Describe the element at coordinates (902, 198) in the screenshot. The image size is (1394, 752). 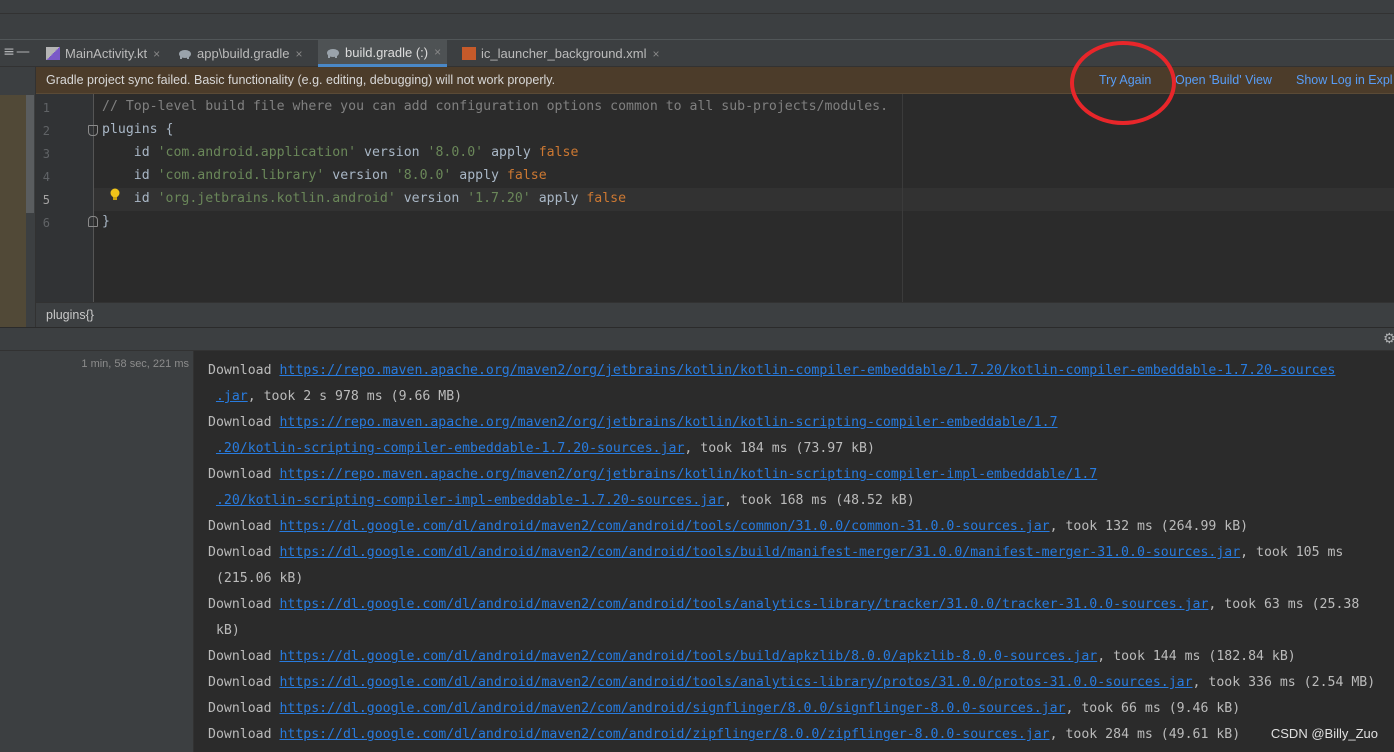
I see `right-margin-guide` at that location.